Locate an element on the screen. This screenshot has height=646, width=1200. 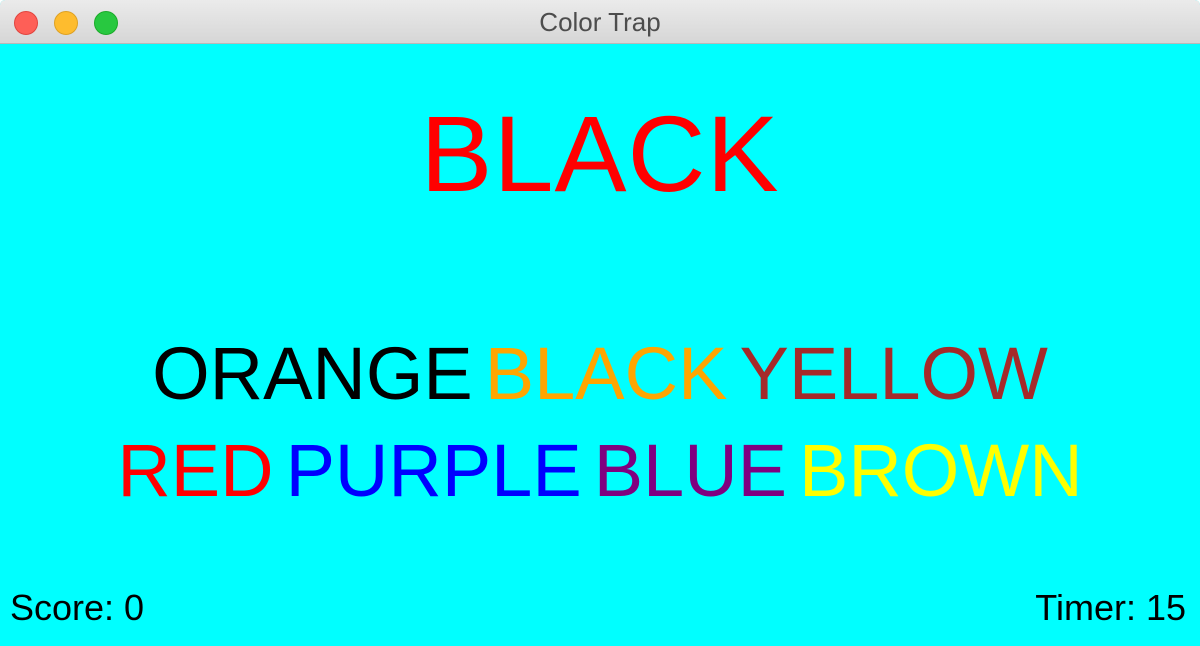
score-label: Score: 0 is located at coordinates (77, 607).